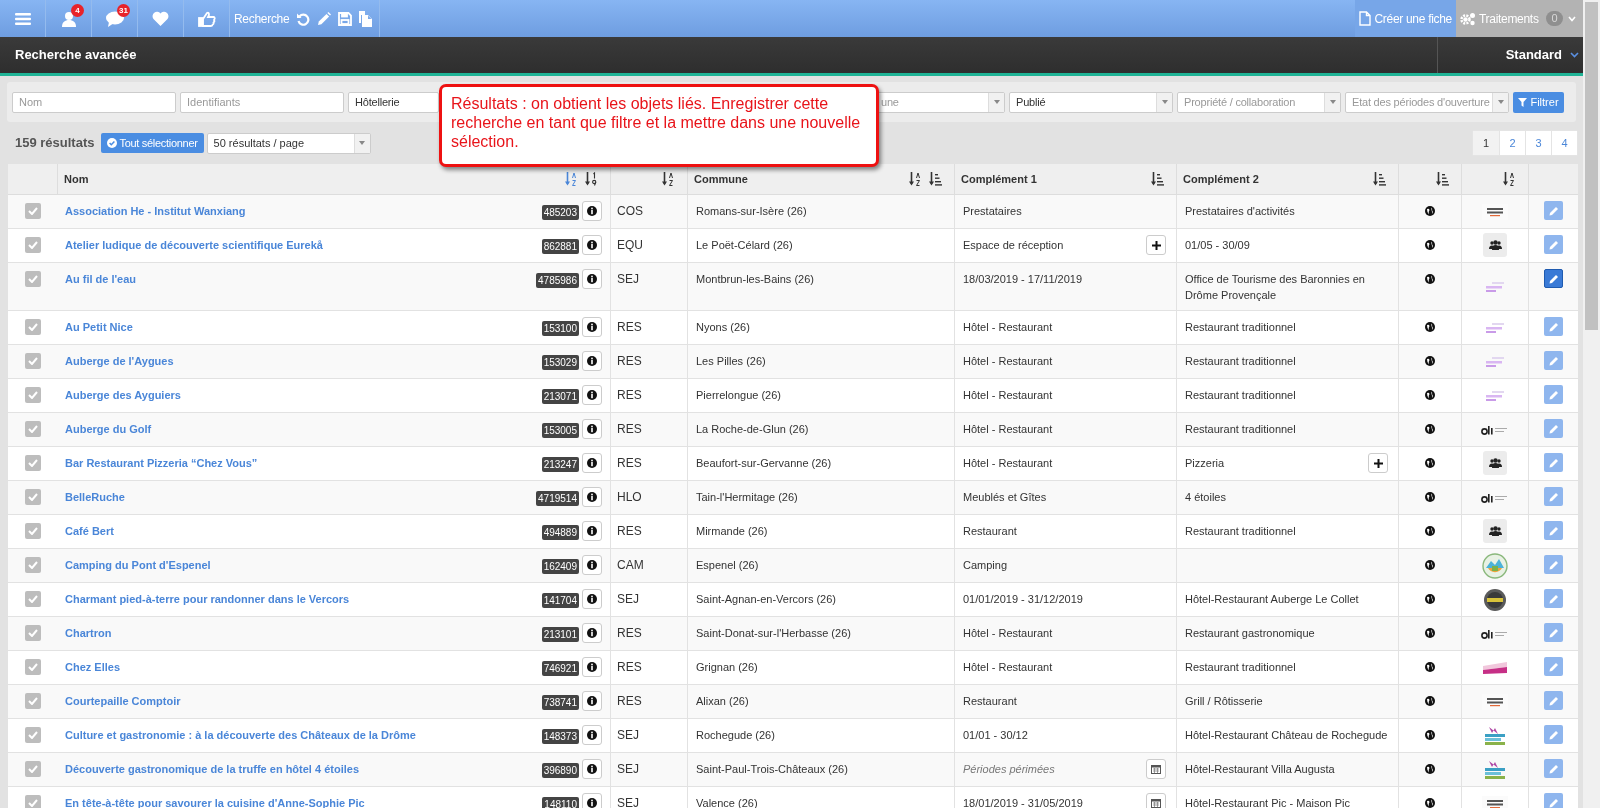  What do you see at coordinates (1486, 143) in the screenshot?
I see `page-button: 1` at bounding box center [1486, 143].